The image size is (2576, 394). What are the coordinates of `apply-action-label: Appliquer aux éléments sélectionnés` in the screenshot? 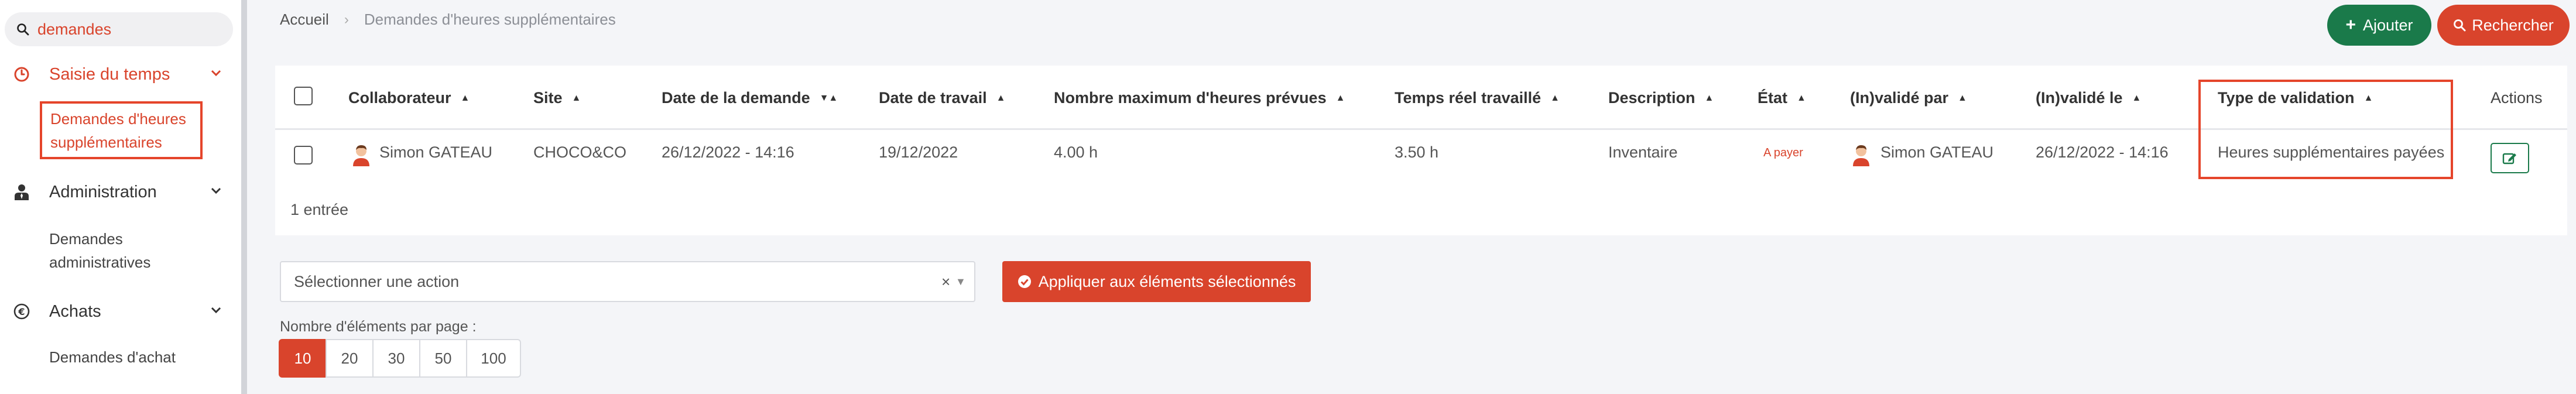 It's located at (1167, 281).